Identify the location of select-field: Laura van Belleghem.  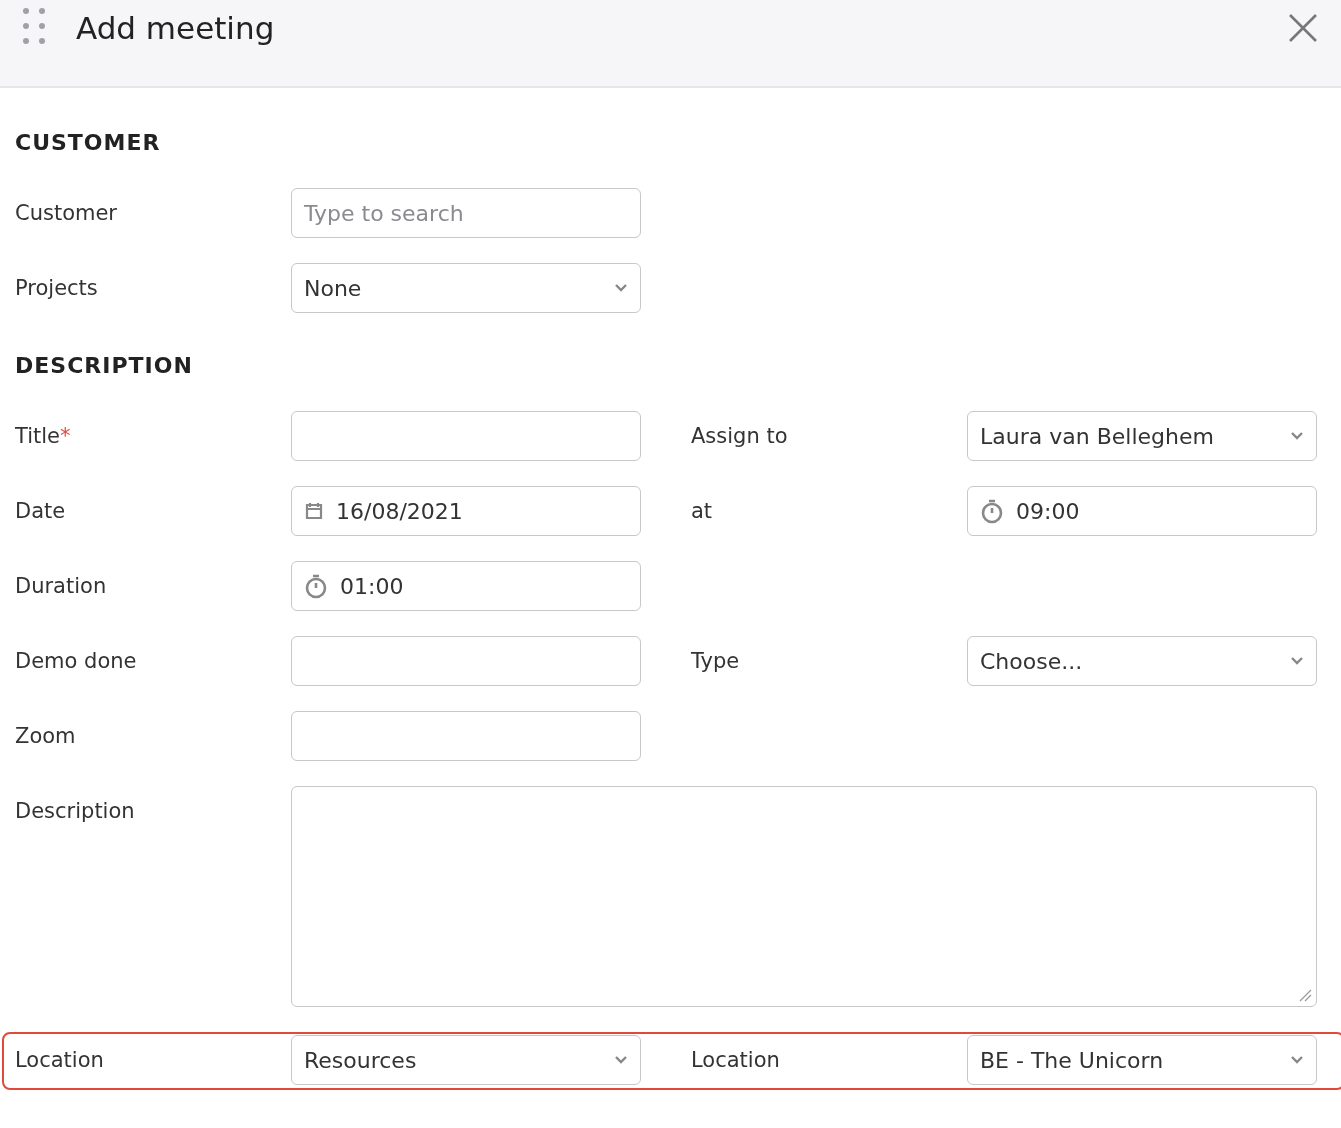
(1142, 436).